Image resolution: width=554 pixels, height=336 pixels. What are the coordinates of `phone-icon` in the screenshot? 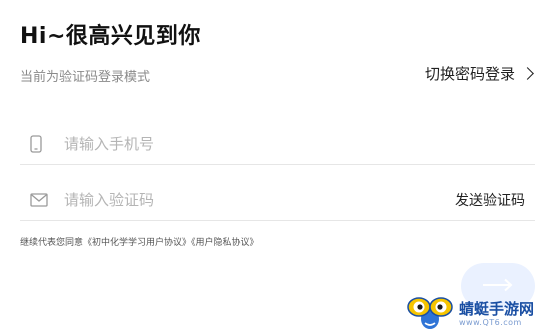 It's located at (43, 144).